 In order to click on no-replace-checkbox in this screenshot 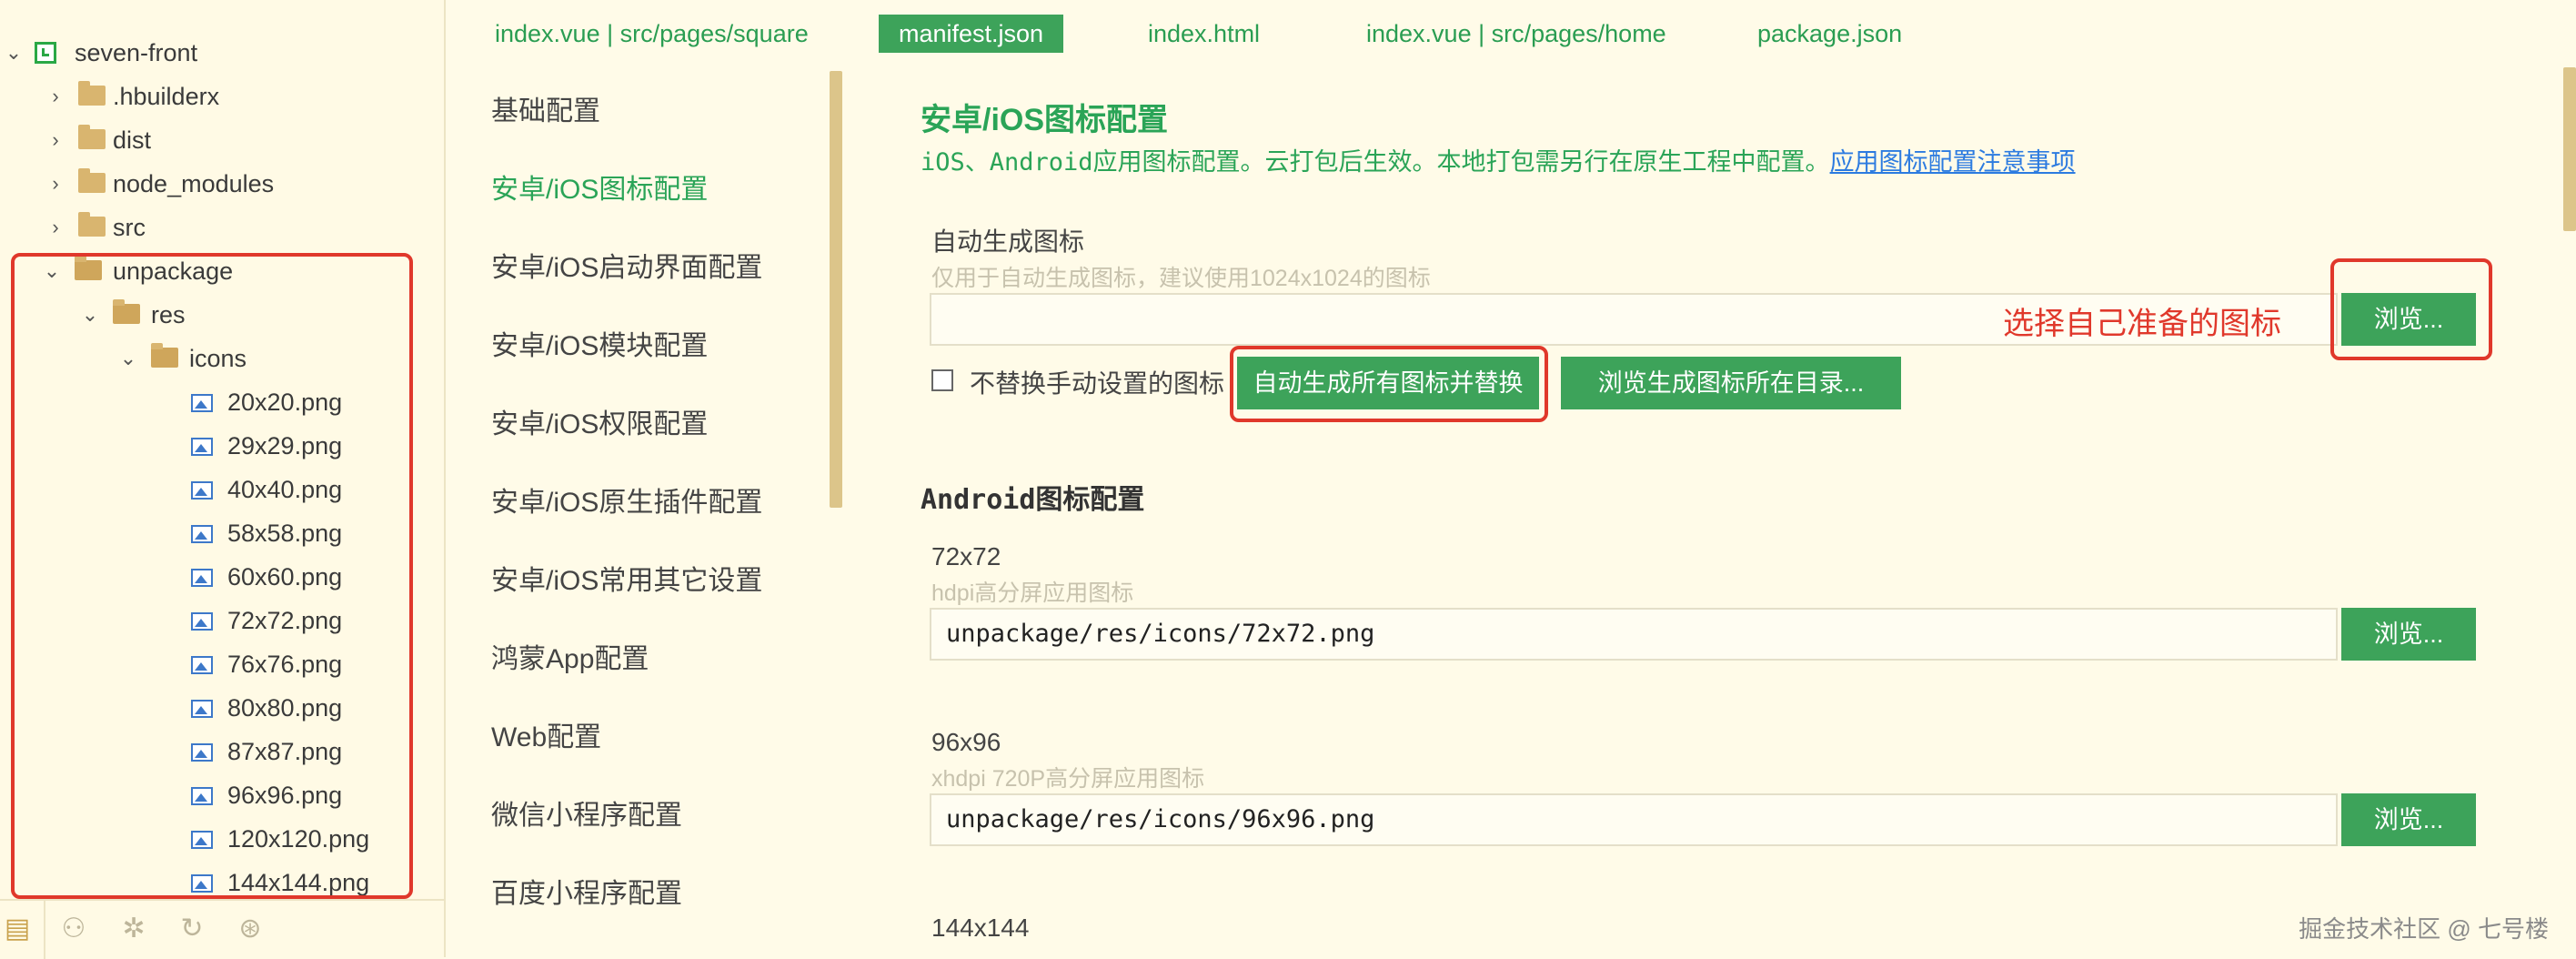, I will do `click(942, 380)`.